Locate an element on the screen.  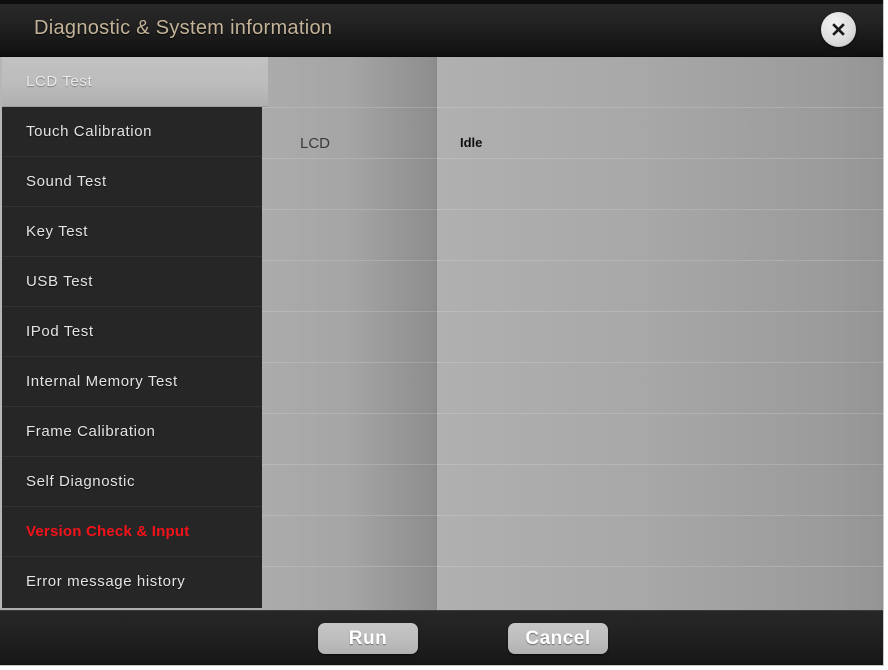
sidebar-item-version-check-input: Version Check & Input is located at coordinates (132, 532).